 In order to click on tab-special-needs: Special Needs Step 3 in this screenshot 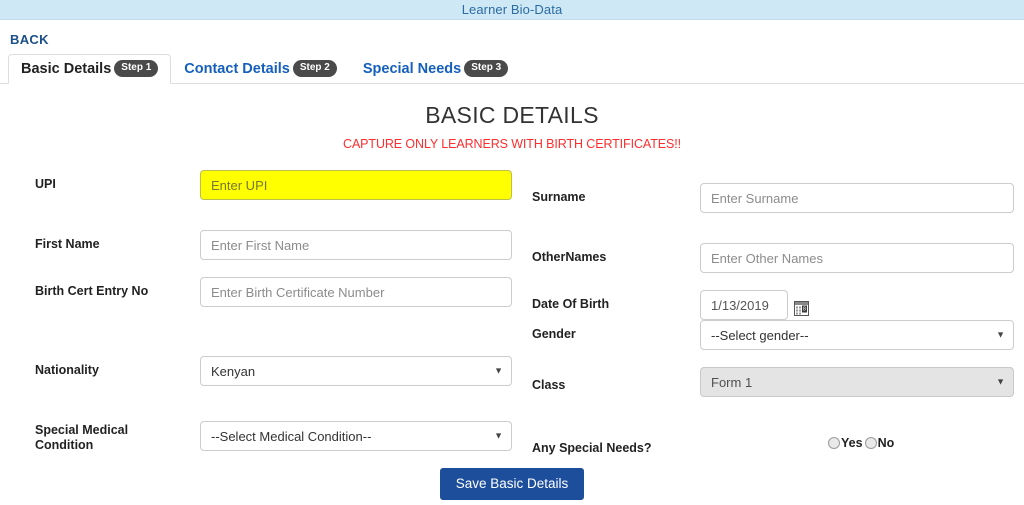, I will do `click(435, 69)`.